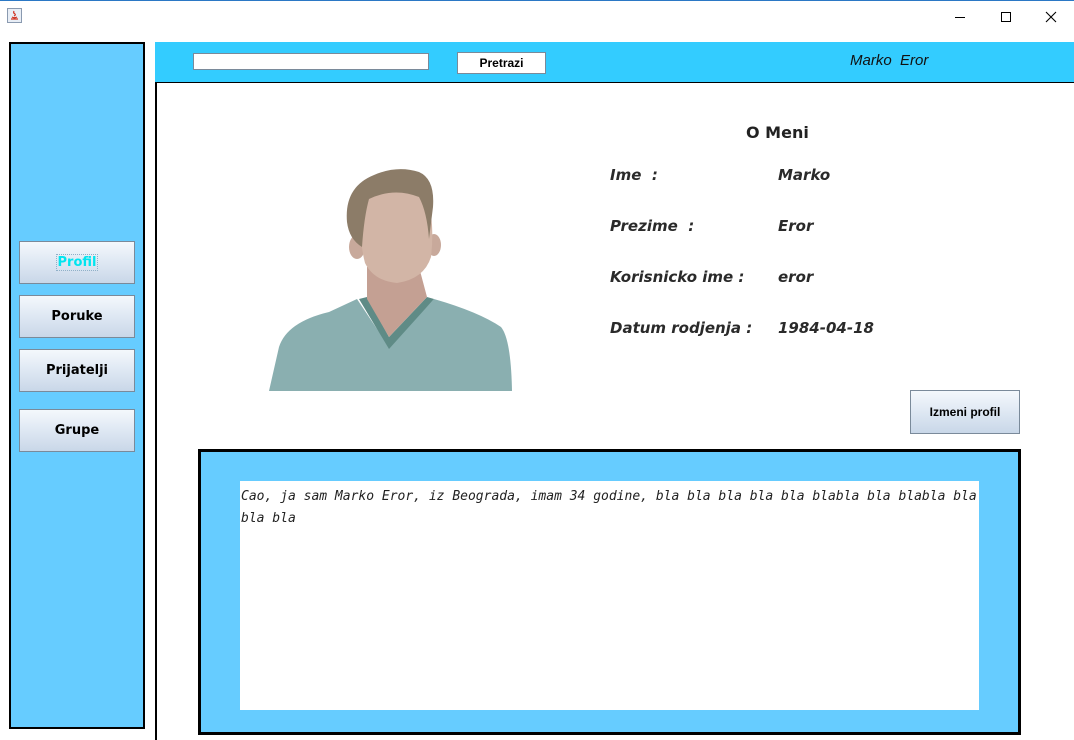 Image resolution: width=1074 pixels, height=740 pixels. I want to click on sidebar-item-label: Prijatelji, so click(77, 370).